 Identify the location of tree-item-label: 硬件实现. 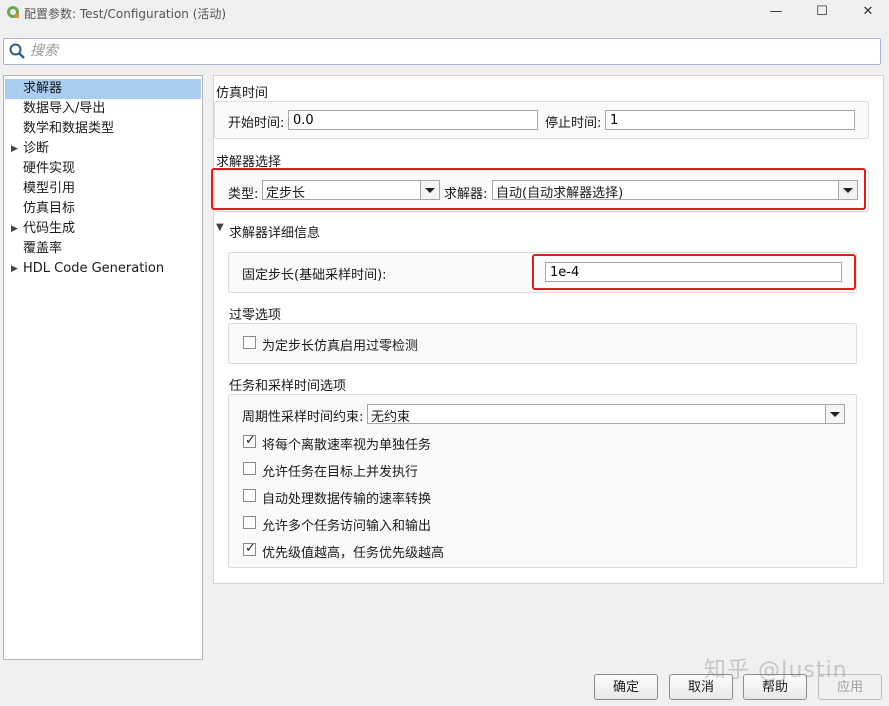
(49, 168).